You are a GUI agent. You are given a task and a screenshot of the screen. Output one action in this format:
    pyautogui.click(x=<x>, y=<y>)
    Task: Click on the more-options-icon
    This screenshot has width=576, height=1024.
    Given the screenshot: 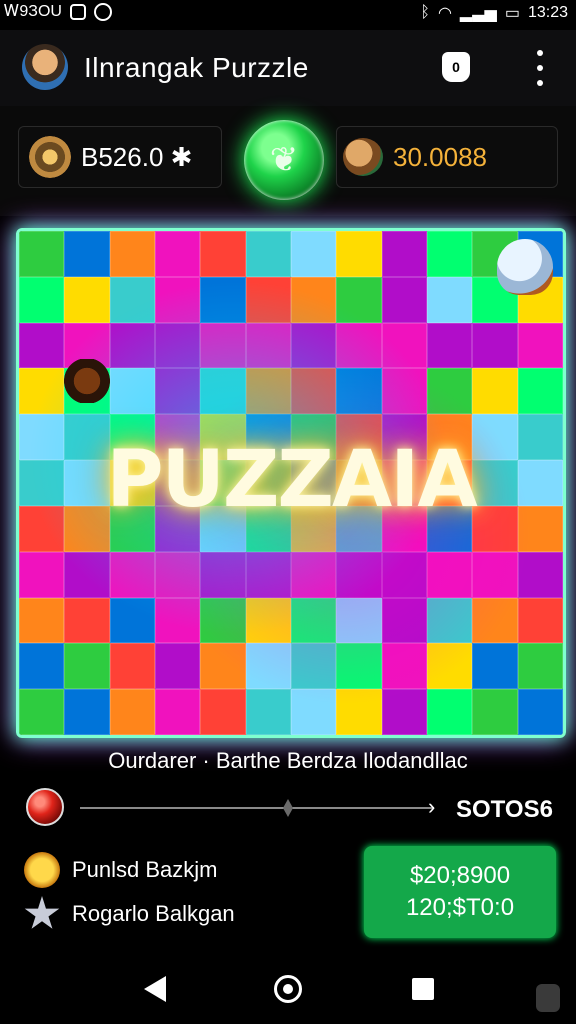 What is the action you would take?
    pyautogui.click(x=540, y=68)
    